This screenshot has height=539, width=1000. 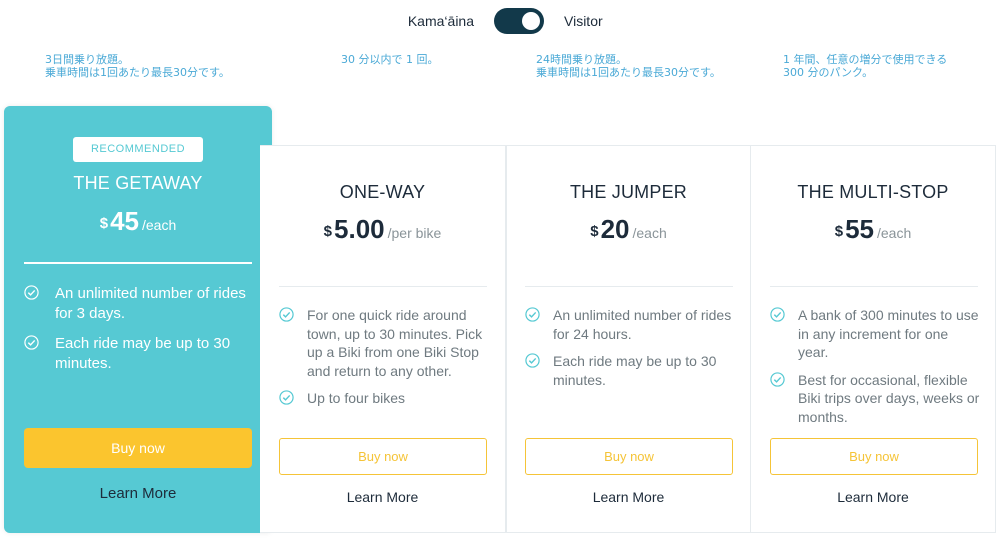 I want to click on residency-switch, so click(x=519, y=21).